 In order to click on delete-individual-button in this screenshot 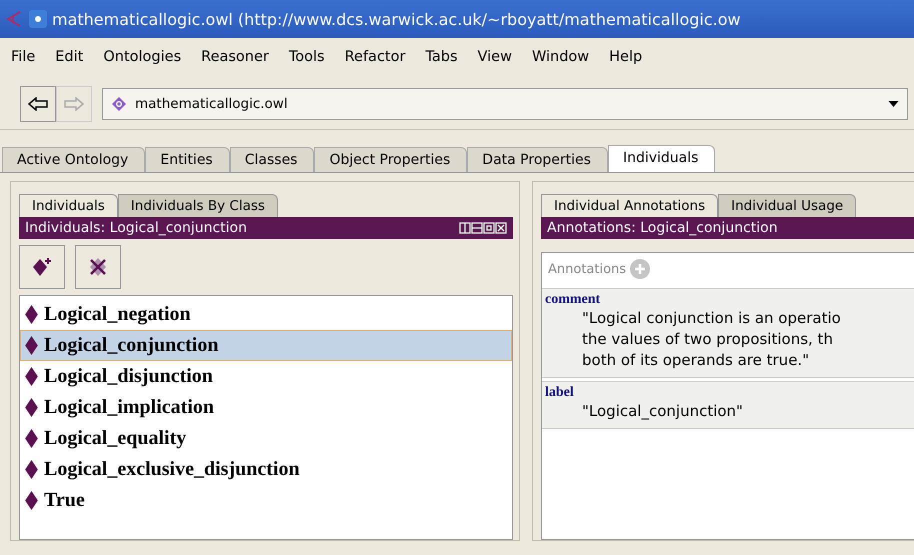, I will do `click(98, 267)`.